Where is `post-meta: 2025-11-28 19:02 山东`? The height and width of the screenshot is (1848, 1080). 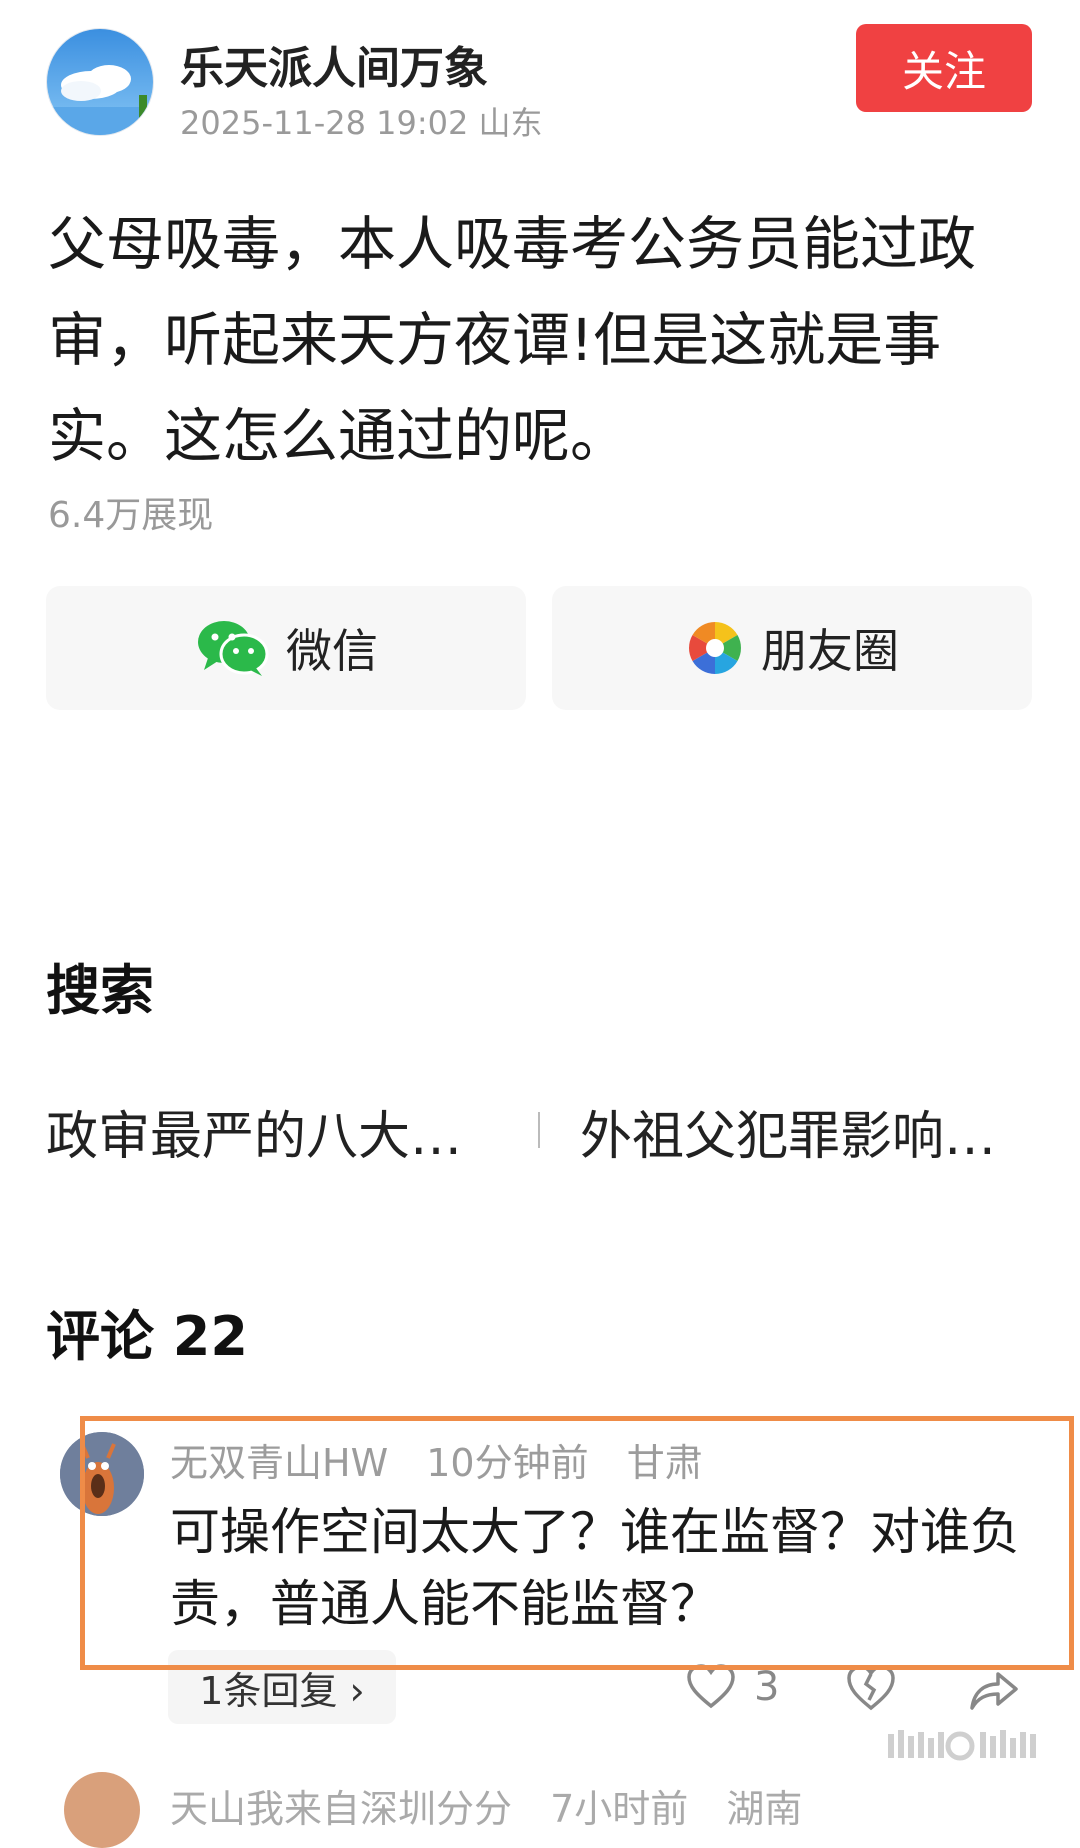 post-meta: 2025-11-28 19:02 山东 is located at coordinates (361, 121).